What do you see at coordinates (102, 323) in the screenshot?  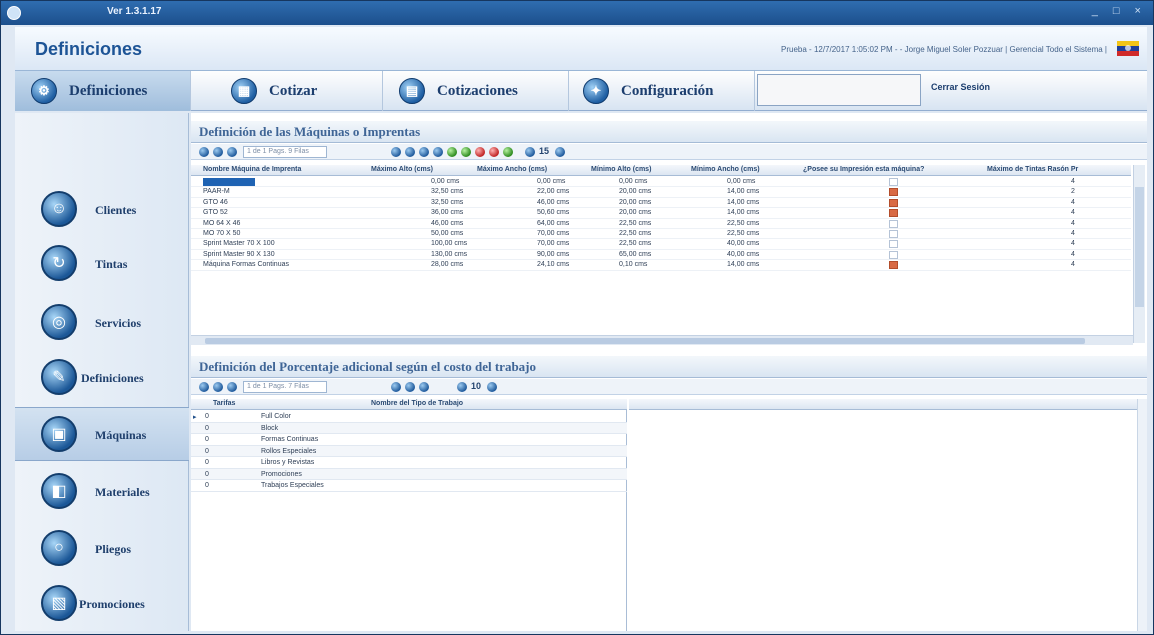 I see `sidebar-item-servicios: ◎ Servicios` at bounding box center [102, 323].